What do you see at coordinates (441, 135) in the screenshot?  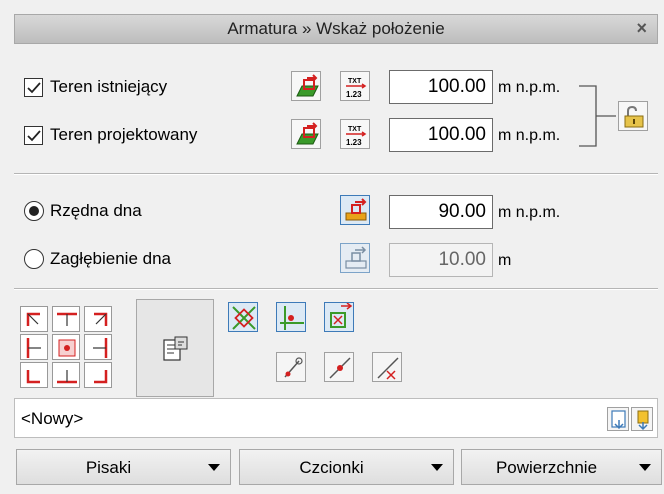 I see `designed-terrain-value: 100.00` at bounding box center [441, 135].